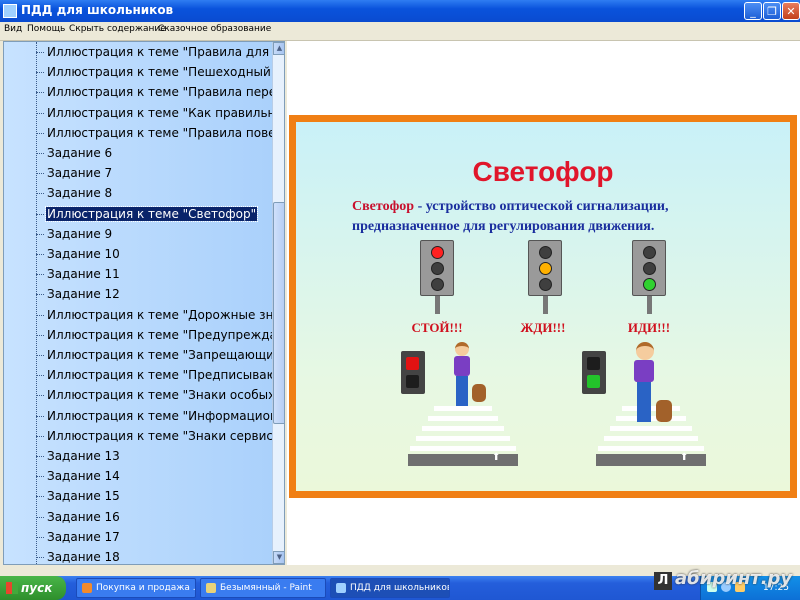 The height and width of the screenshot is (600, 800). Describe the element at coordinates (139, 234) in the screenshot. I see `tree-item: Задание 9` at that location.